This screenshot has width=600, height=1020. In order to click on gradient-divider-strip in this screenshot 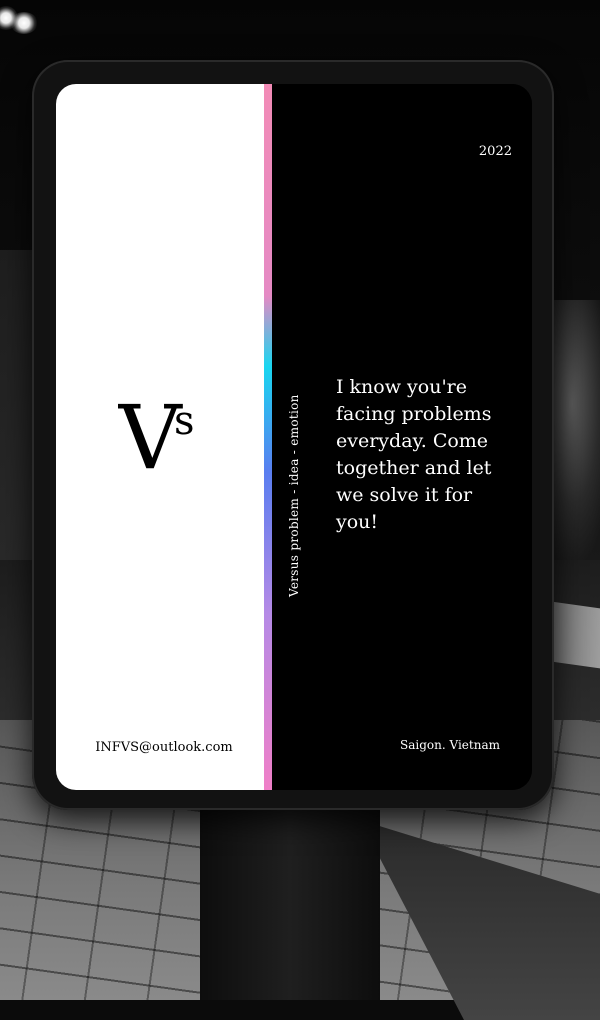, I will do `click(268, 437)`.